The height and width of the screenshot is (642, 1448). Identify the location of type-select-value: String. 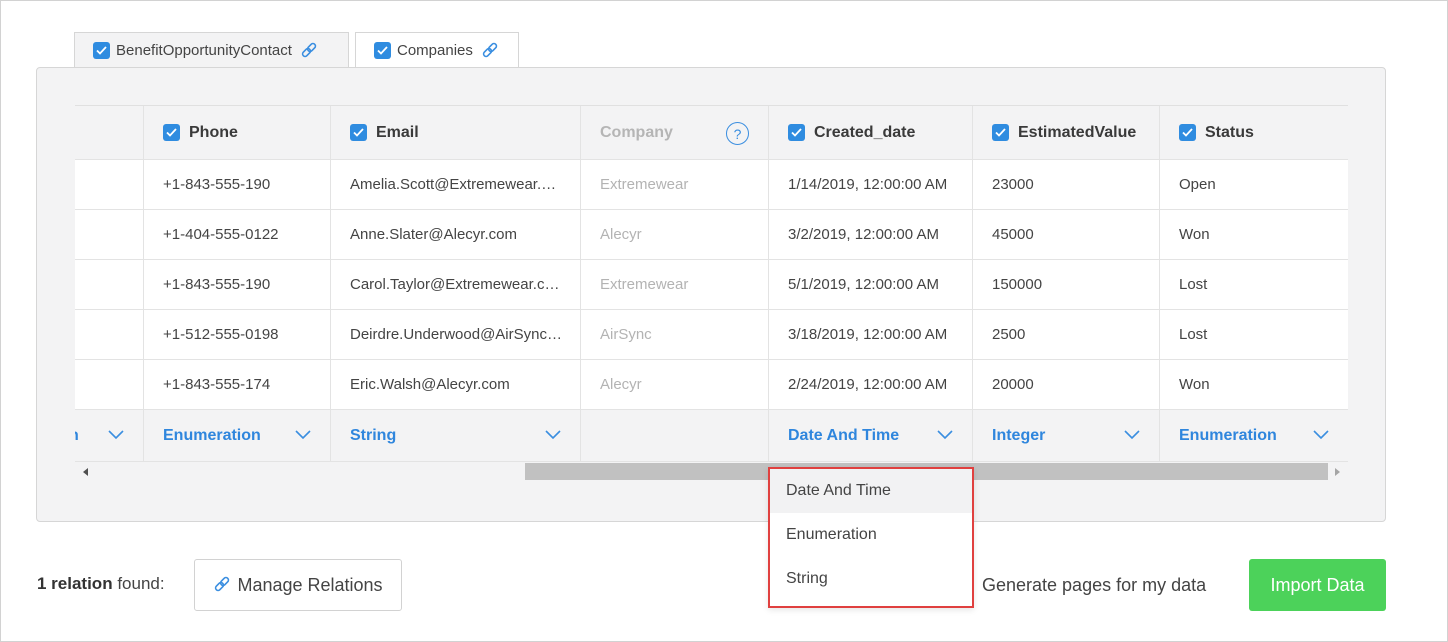
(373, 435).